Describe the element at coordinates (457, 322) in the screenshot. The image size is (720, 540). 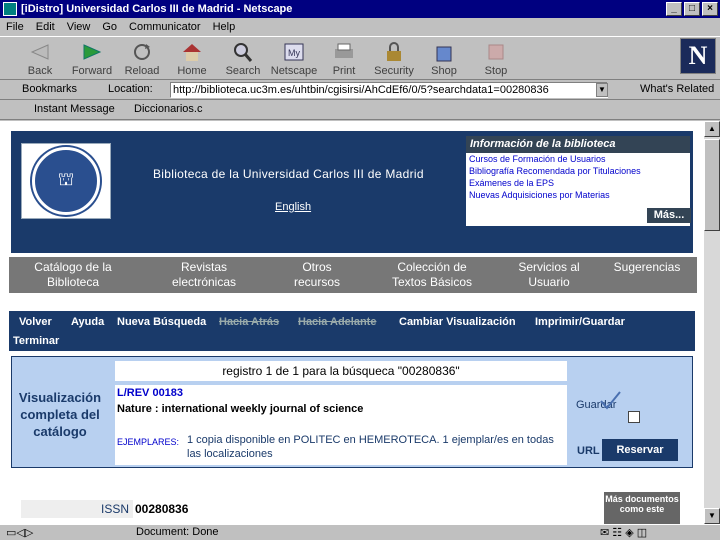
I see `cambiar-visualizacion-button: Cambiar Visualización` at that location.